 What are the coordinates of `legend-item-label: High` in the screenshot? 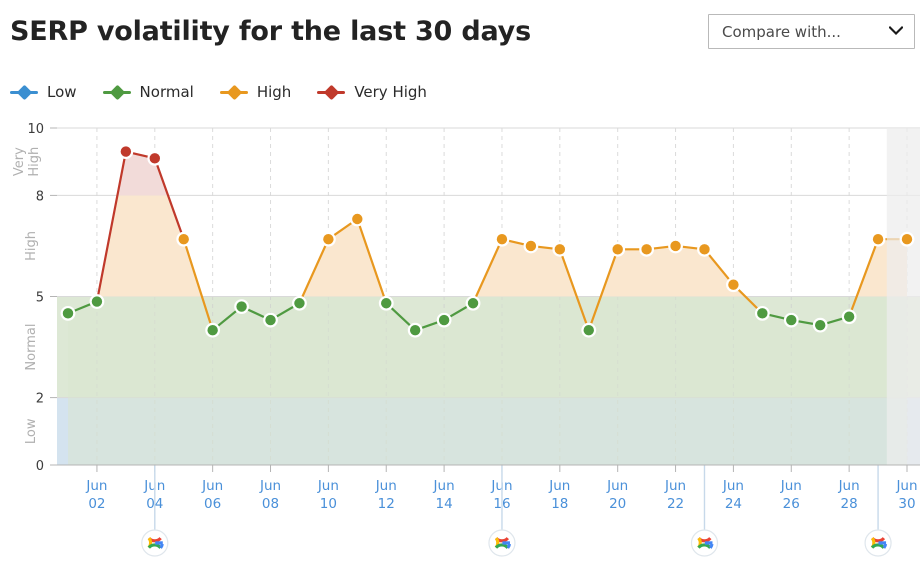 It's located at (274, 92).